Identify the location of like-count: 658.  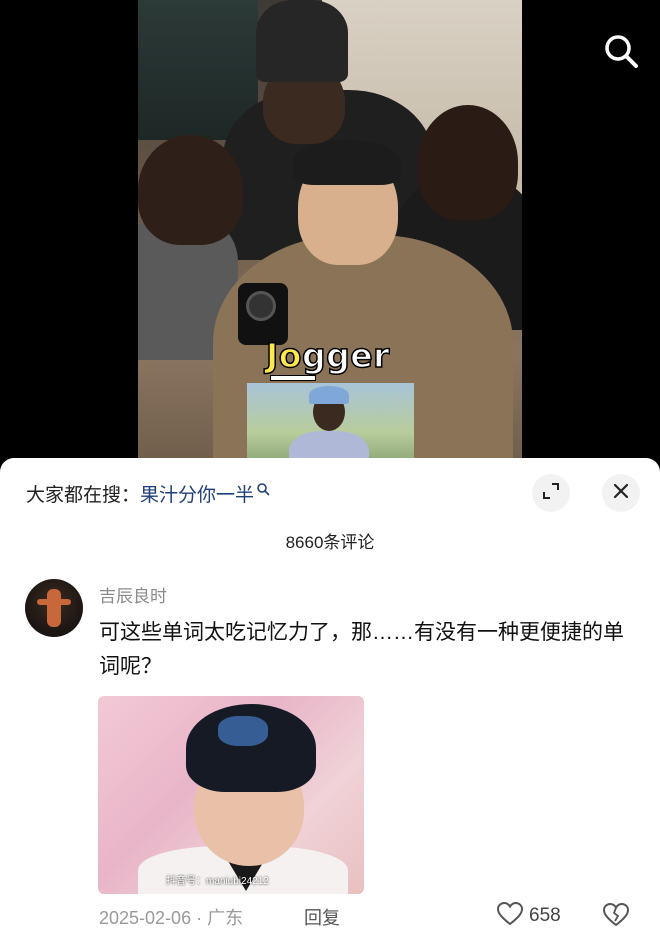
(545, 915).